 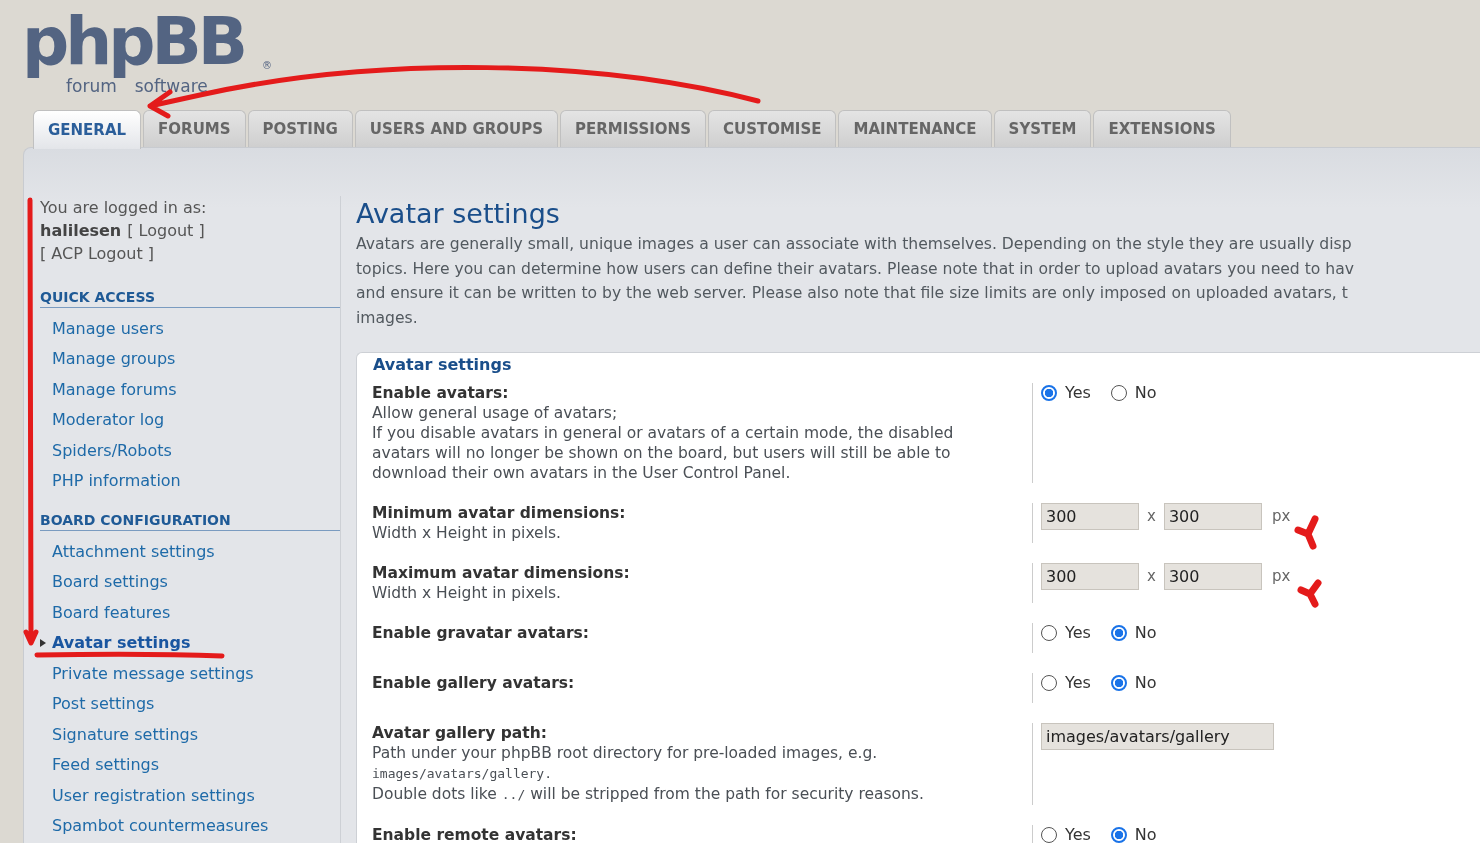 I want to click on nav-tab: PERMISSIONS, so click(x=633, y=128).